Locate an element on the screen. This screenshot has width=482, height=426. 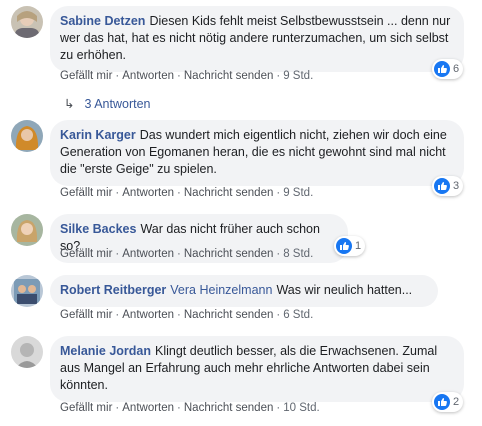
reaction-count: 1 is located at coordinates (350, 246).